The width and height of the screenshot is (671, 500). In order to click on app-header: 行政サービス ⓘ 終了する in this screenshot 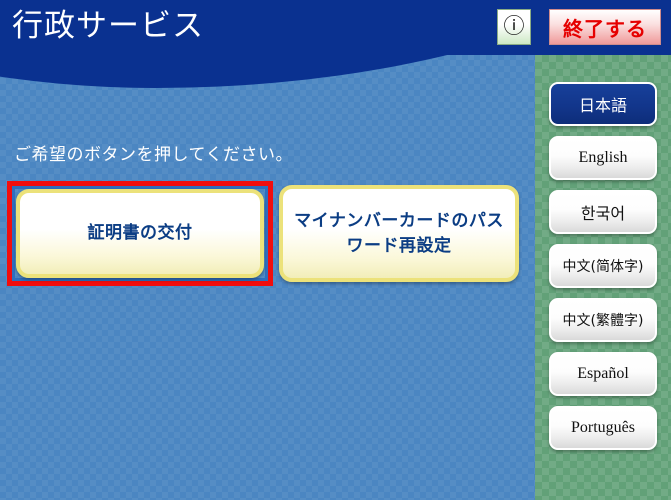, I will do `click(335, 27)`.